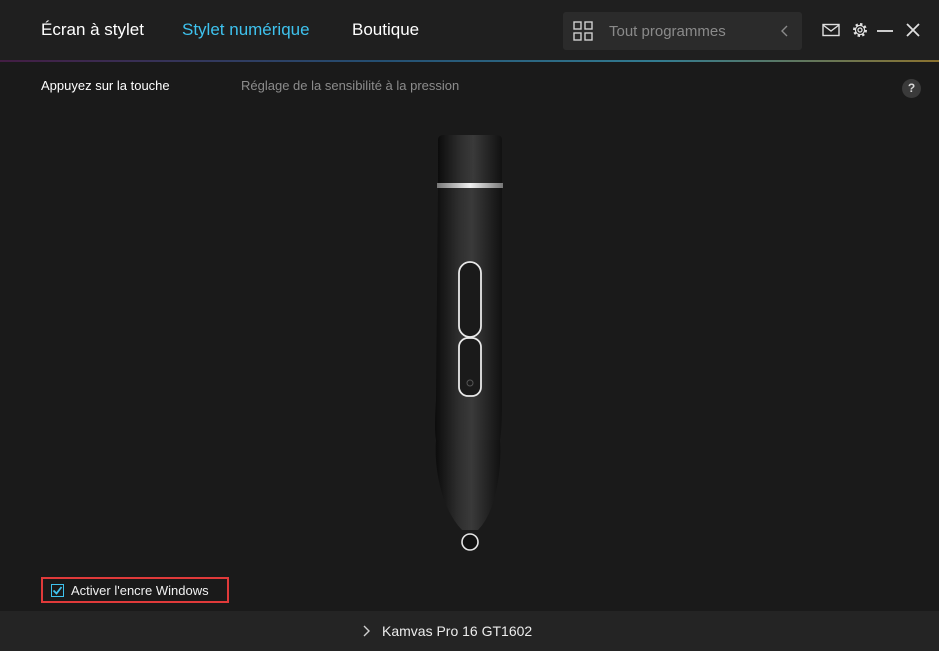  I want to click on device-name: Kamvas Pro 16 GT1602, so click(457, 631).